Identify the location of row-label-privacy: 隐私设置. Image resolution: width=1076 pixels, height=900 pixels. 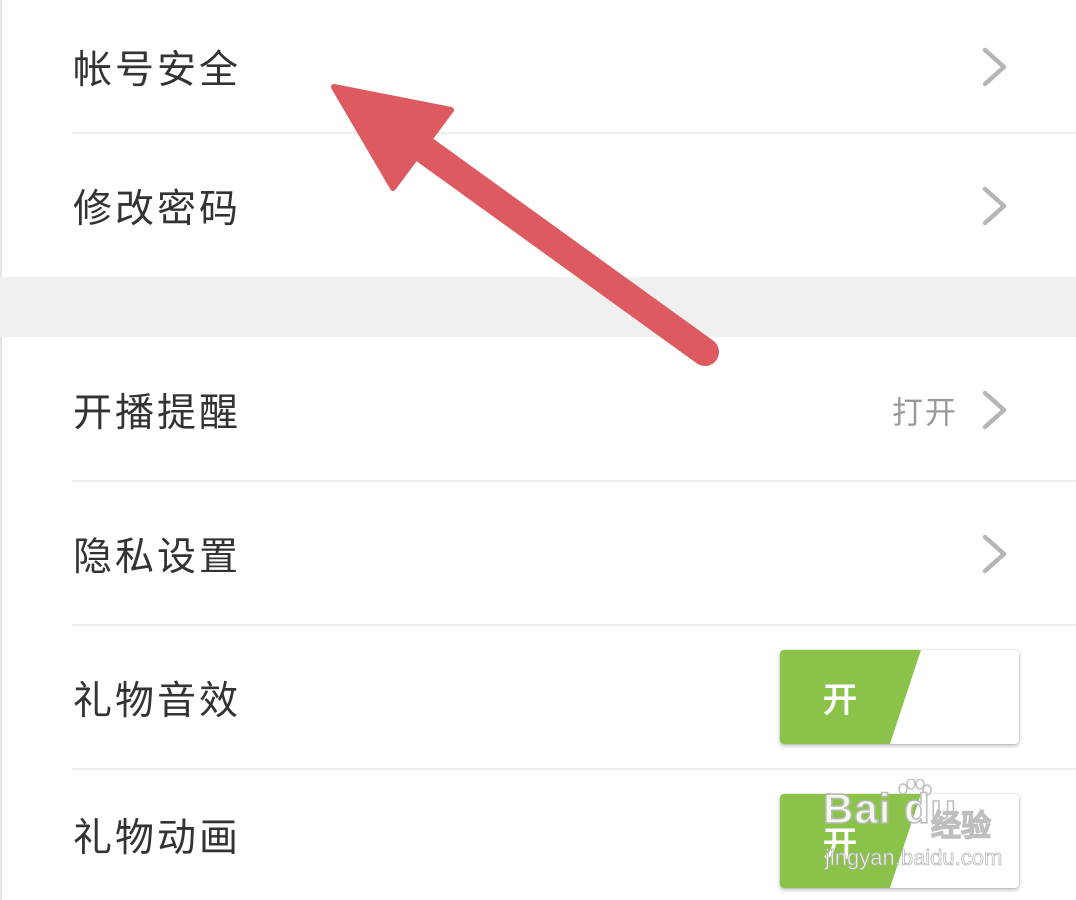
(157, 557).